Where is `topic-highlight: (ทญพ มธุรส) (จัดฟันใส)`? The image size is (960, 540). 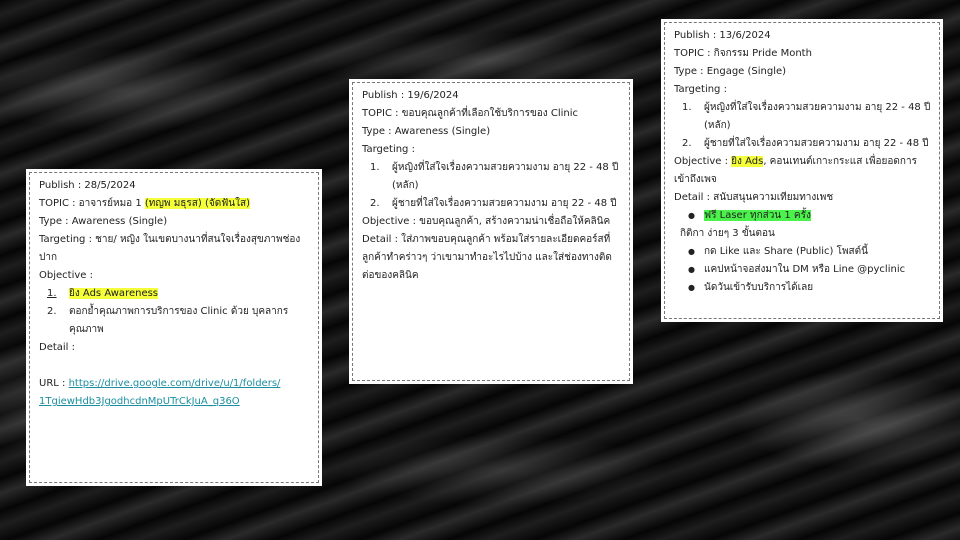 topic-highlight: (ทญพ มธุรส) (จัดฟันใส) is located at coordinates (197, 203).